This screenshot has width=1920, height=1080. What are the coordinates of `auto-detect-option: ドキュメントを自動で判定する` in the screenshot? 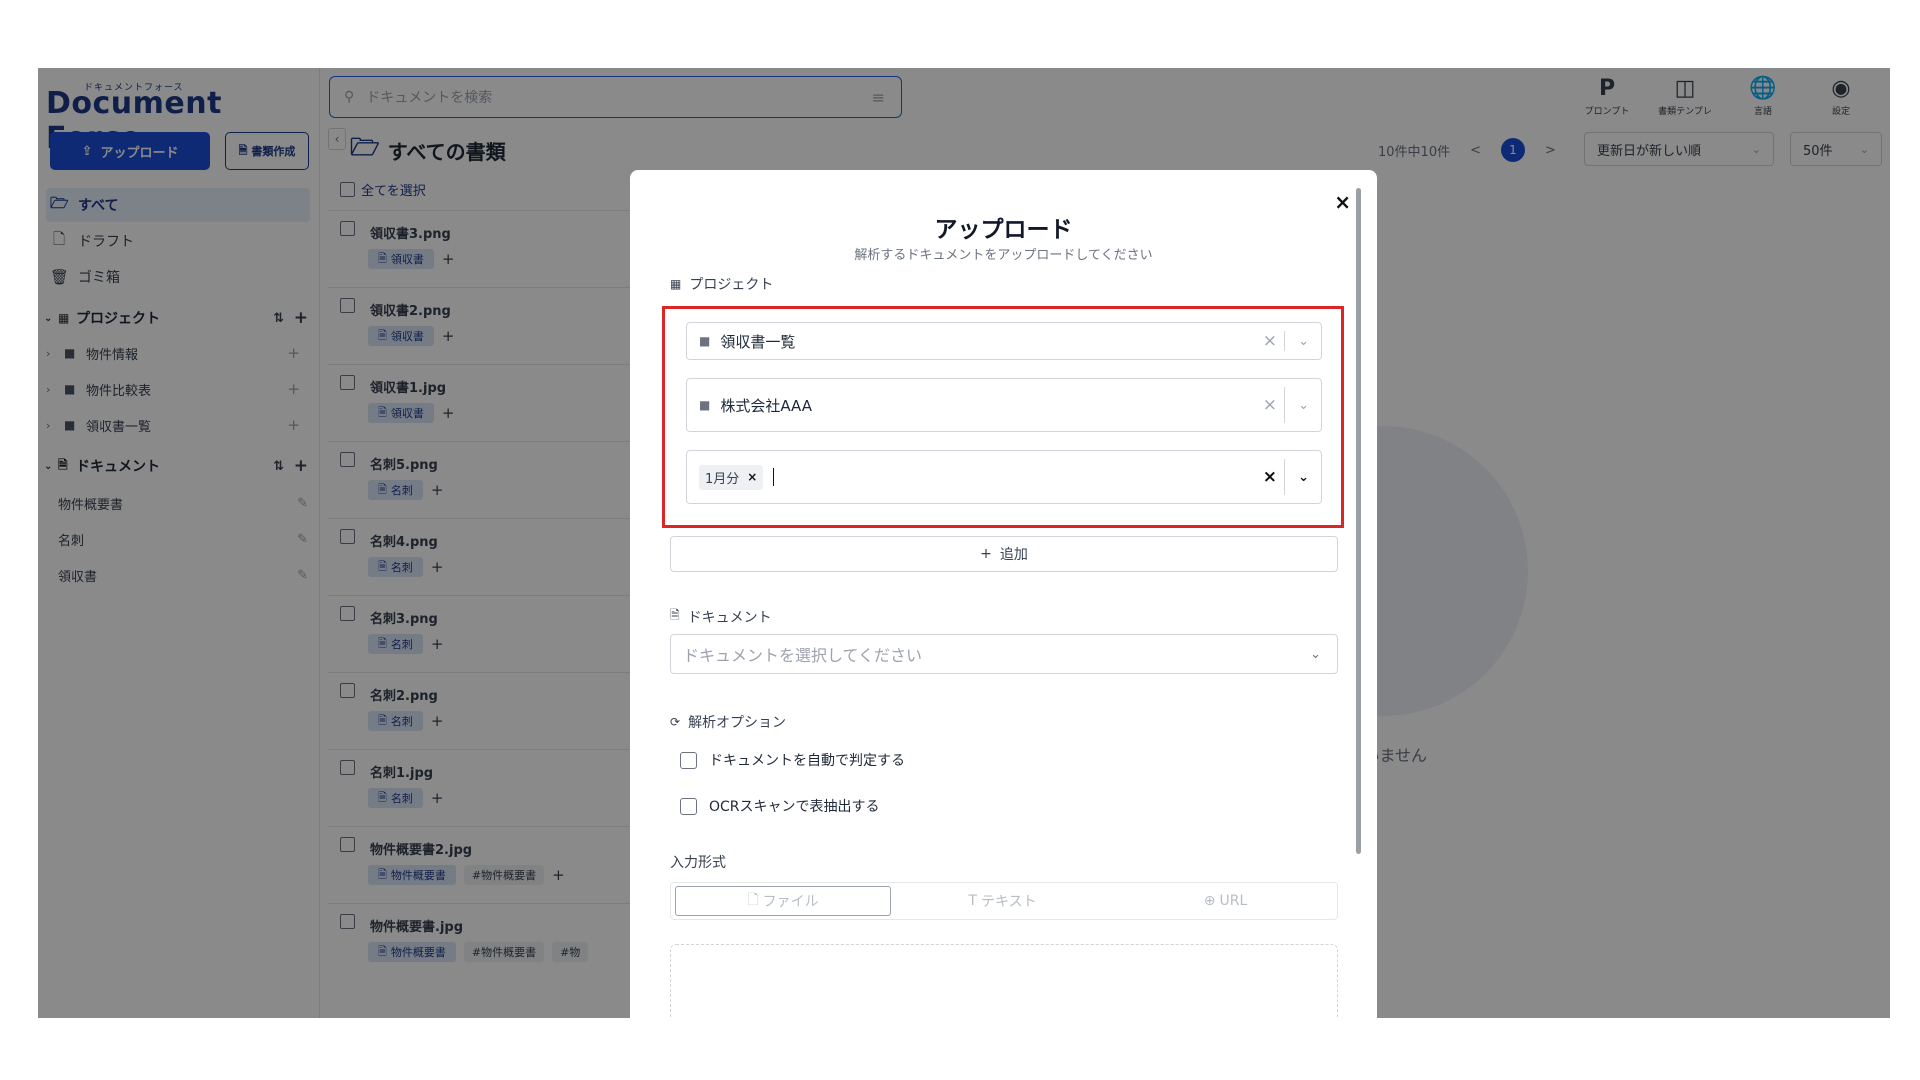 It's located at (792, 760).